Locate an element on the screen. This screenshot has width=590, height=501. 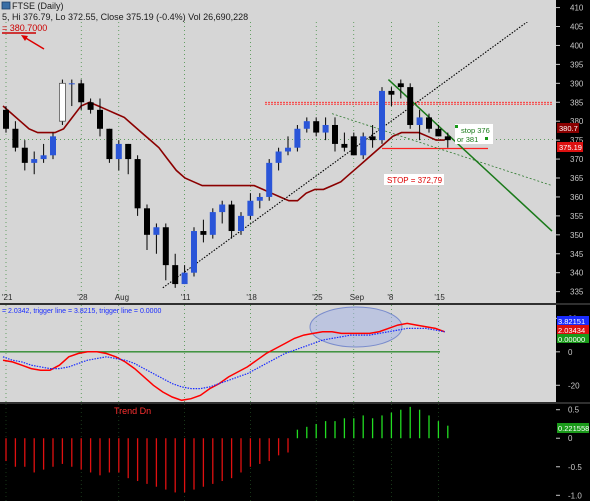
chart-menu-icon is located at coordinates (6, 5).